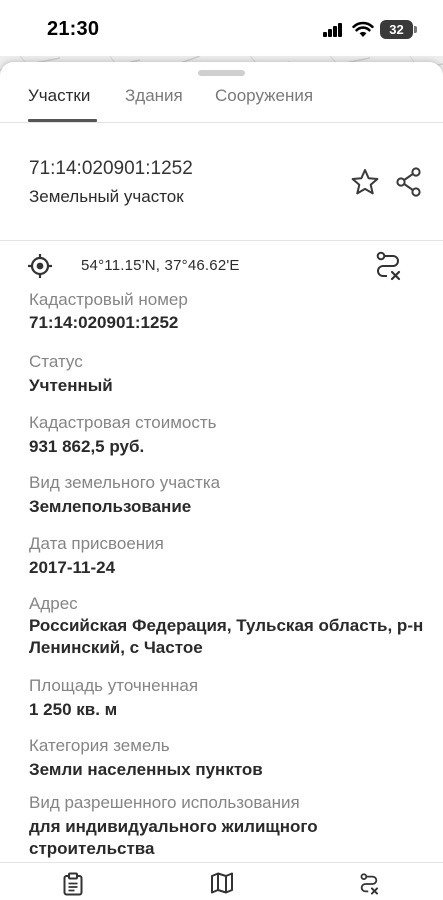 The image size is (443, 900). I want to click on prop-label-assign-date: Дата присвоения, so click(96, 543).